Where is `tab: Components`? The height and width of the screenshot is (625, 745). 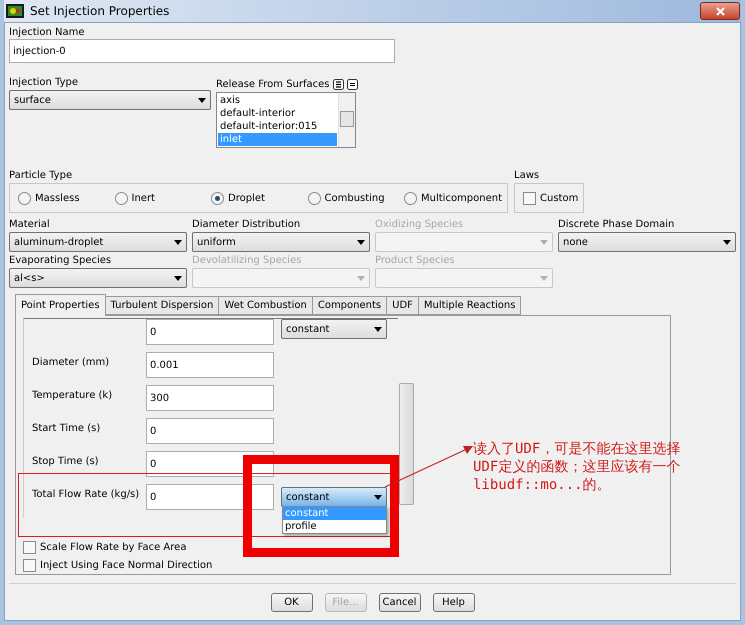
tab: Components is located at coordinates (350, 305).